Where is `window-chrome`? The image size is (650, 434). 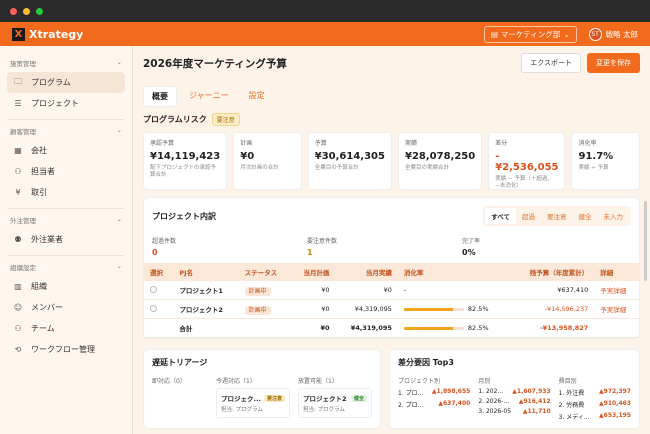
window-chrome is located at coordinates (325, 11).